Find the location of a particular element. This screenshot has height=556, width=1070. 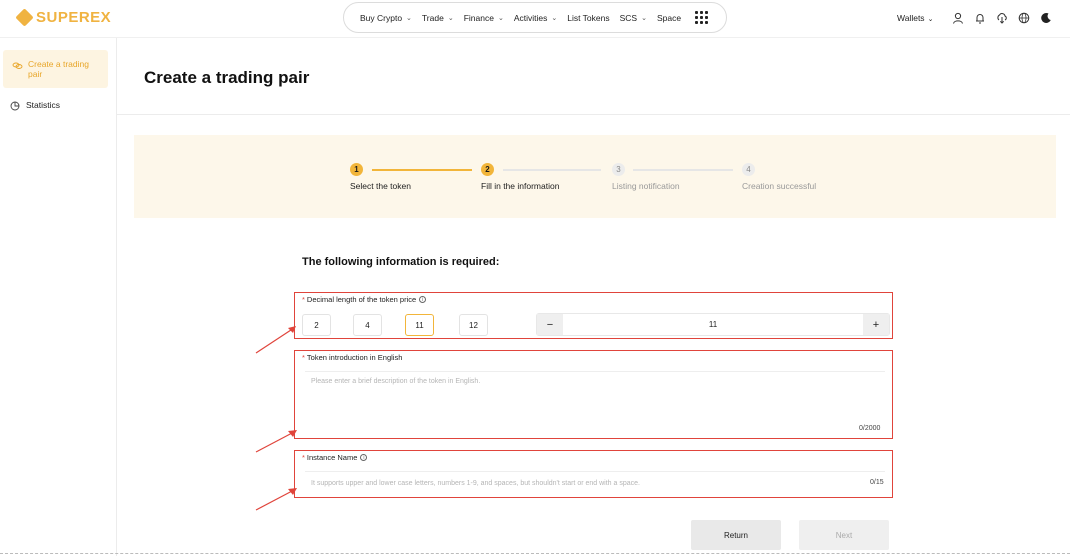

wallets-label: Wallets is located at coordinates (911, 18).